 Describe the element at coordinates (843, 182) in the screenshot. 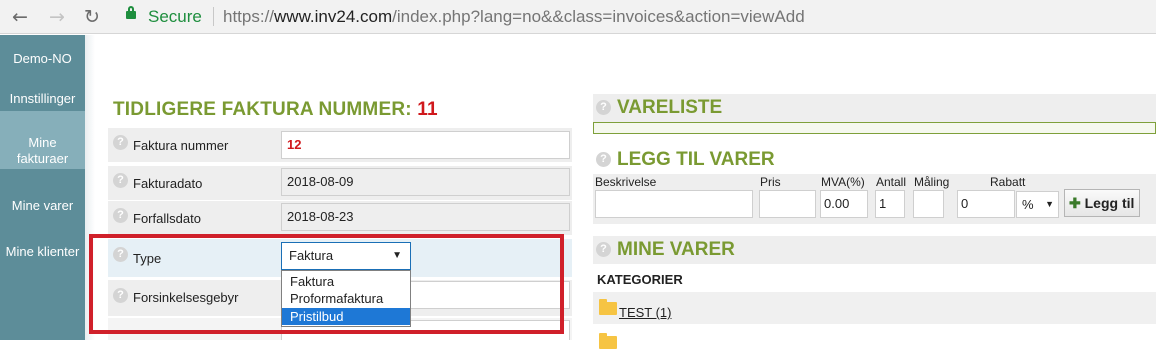

I see `vat-column-label: MVA(%)` at that location.